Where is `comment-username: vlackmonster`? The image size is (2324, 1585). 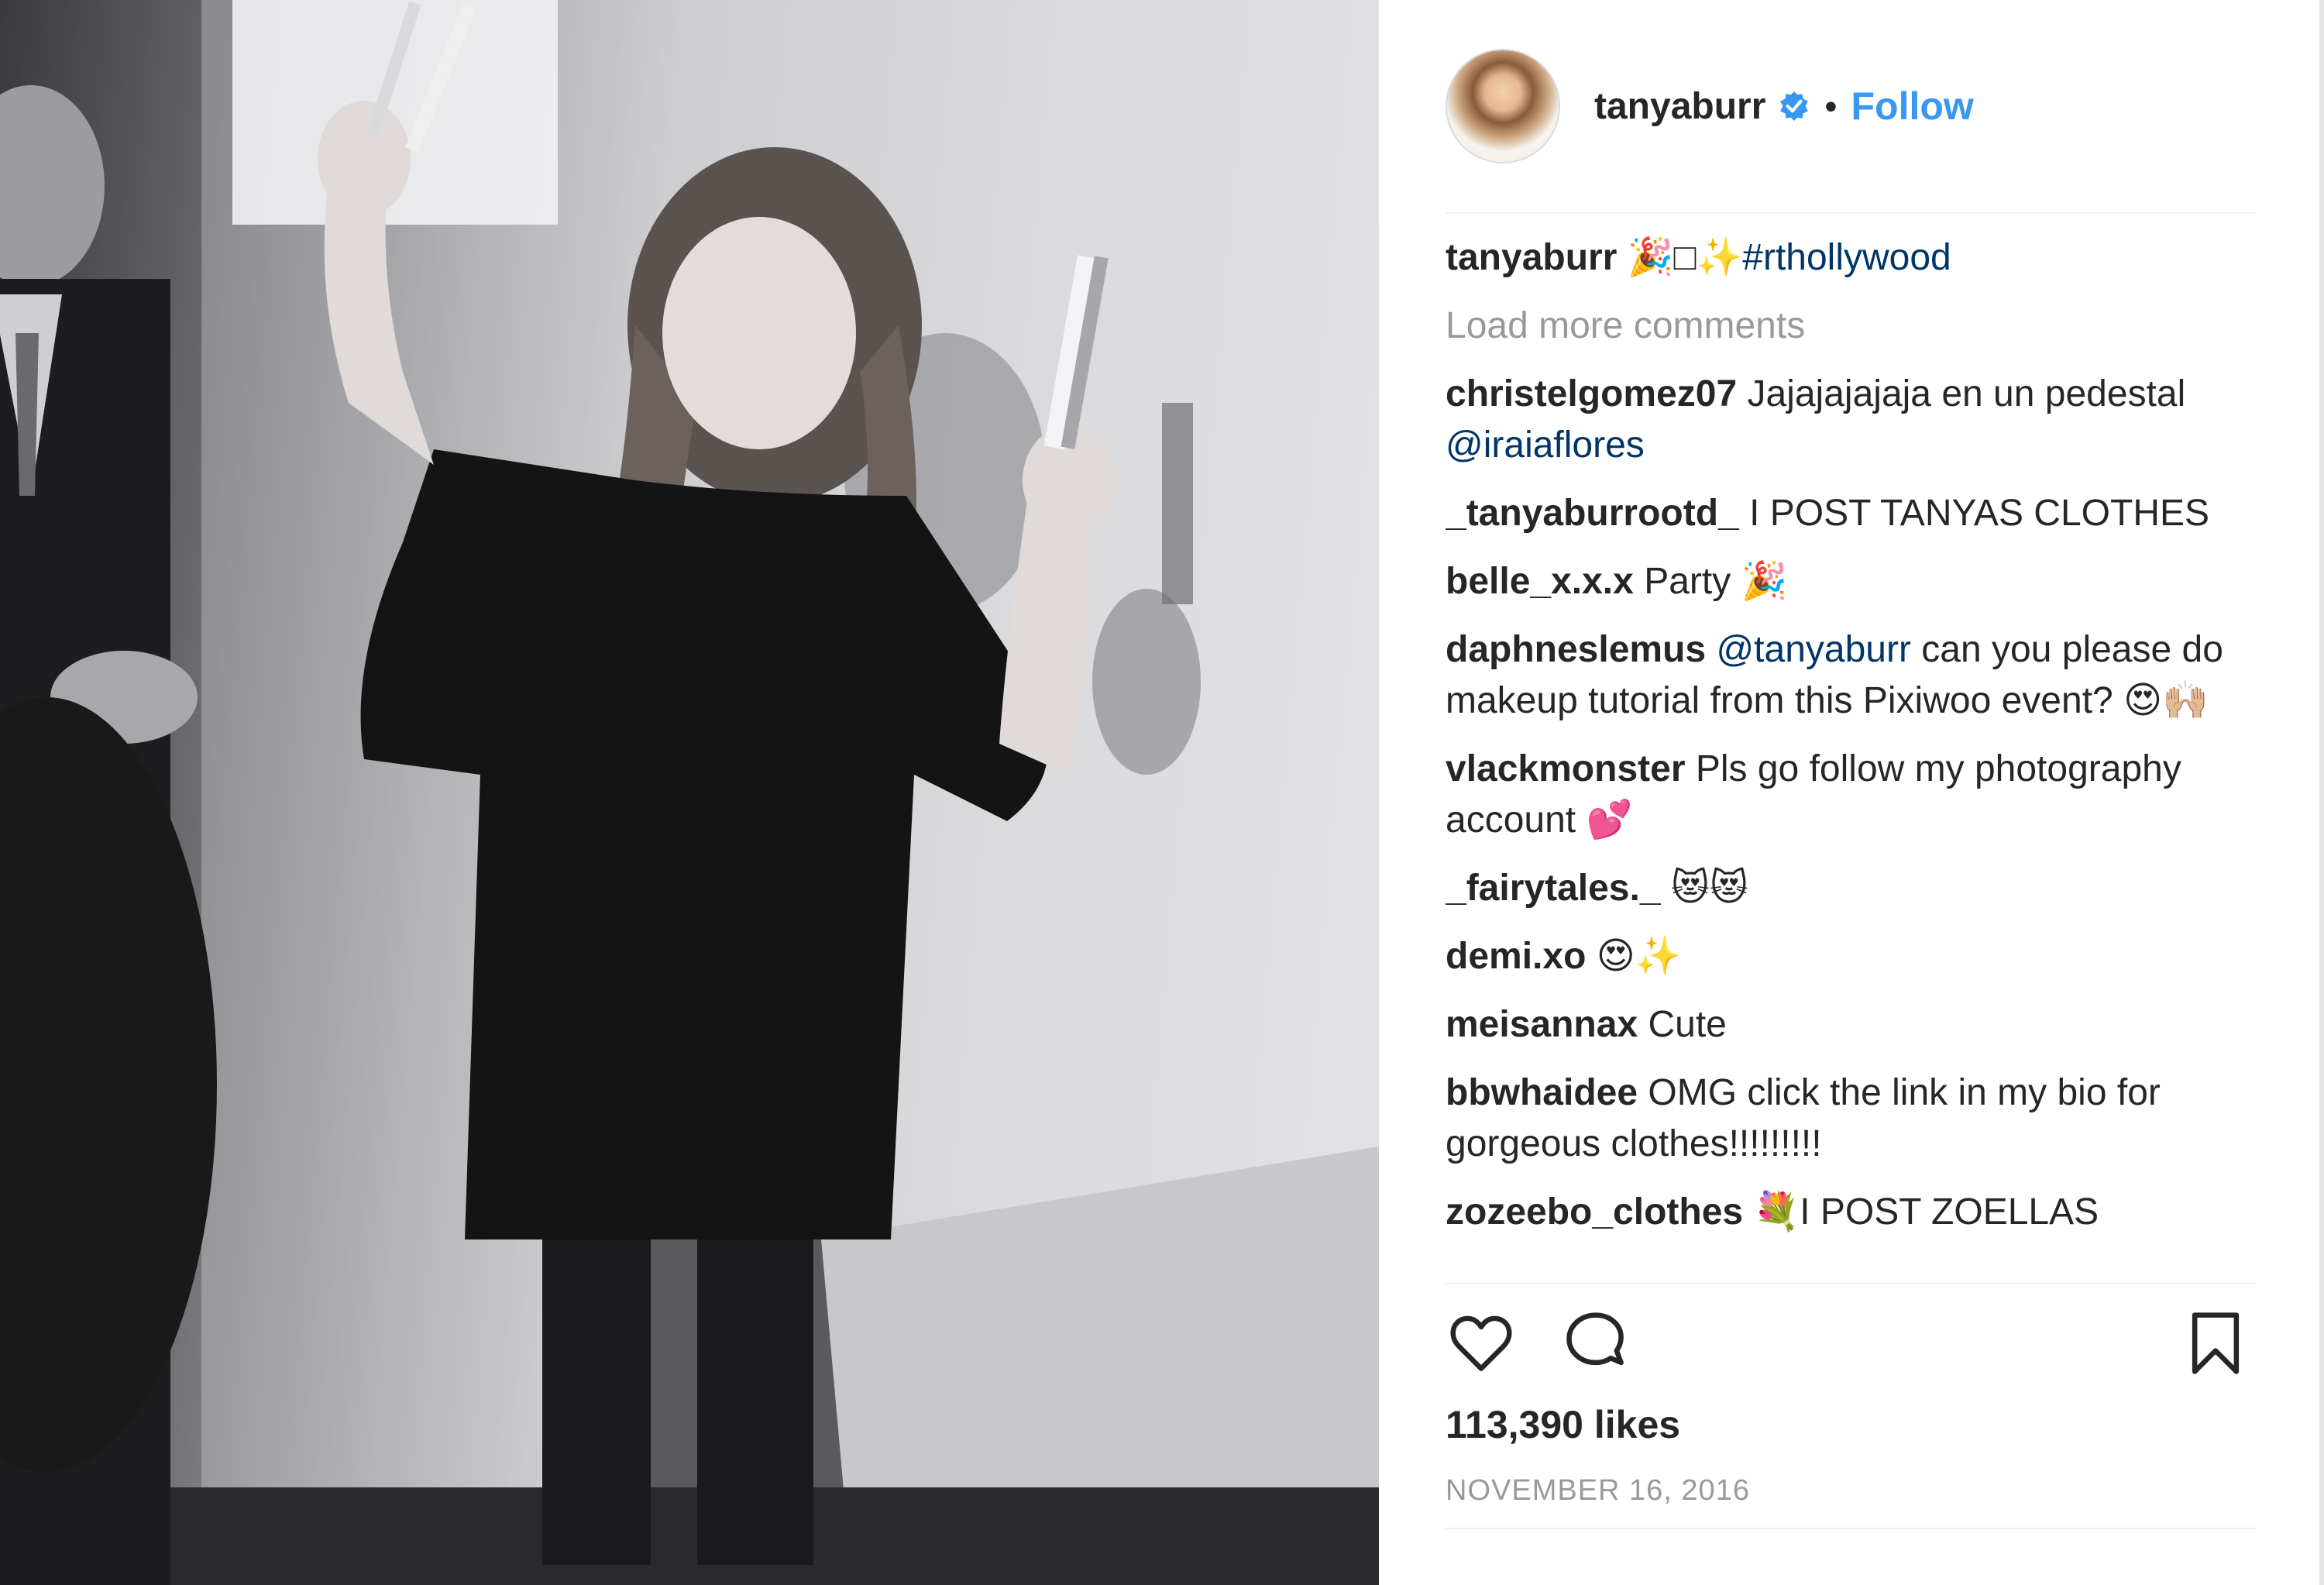 comment-username: vlackmonster is located at coordinates (1566, 768).